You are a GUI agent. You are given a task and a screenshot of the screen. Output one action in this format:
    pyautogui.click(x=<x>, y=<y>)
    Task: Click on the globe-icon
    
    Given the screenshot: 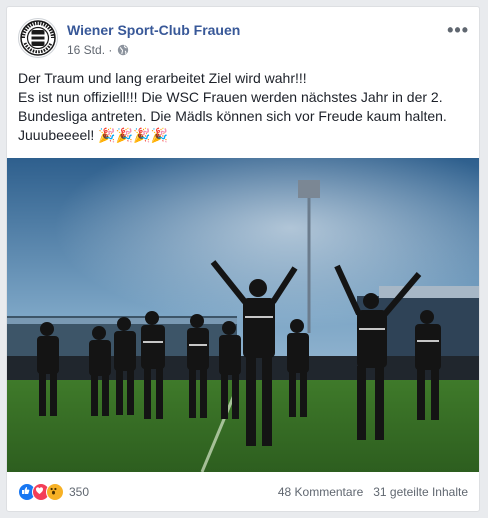 What is the action you would take?
    pyautogui.click(x=123, y=50)
    